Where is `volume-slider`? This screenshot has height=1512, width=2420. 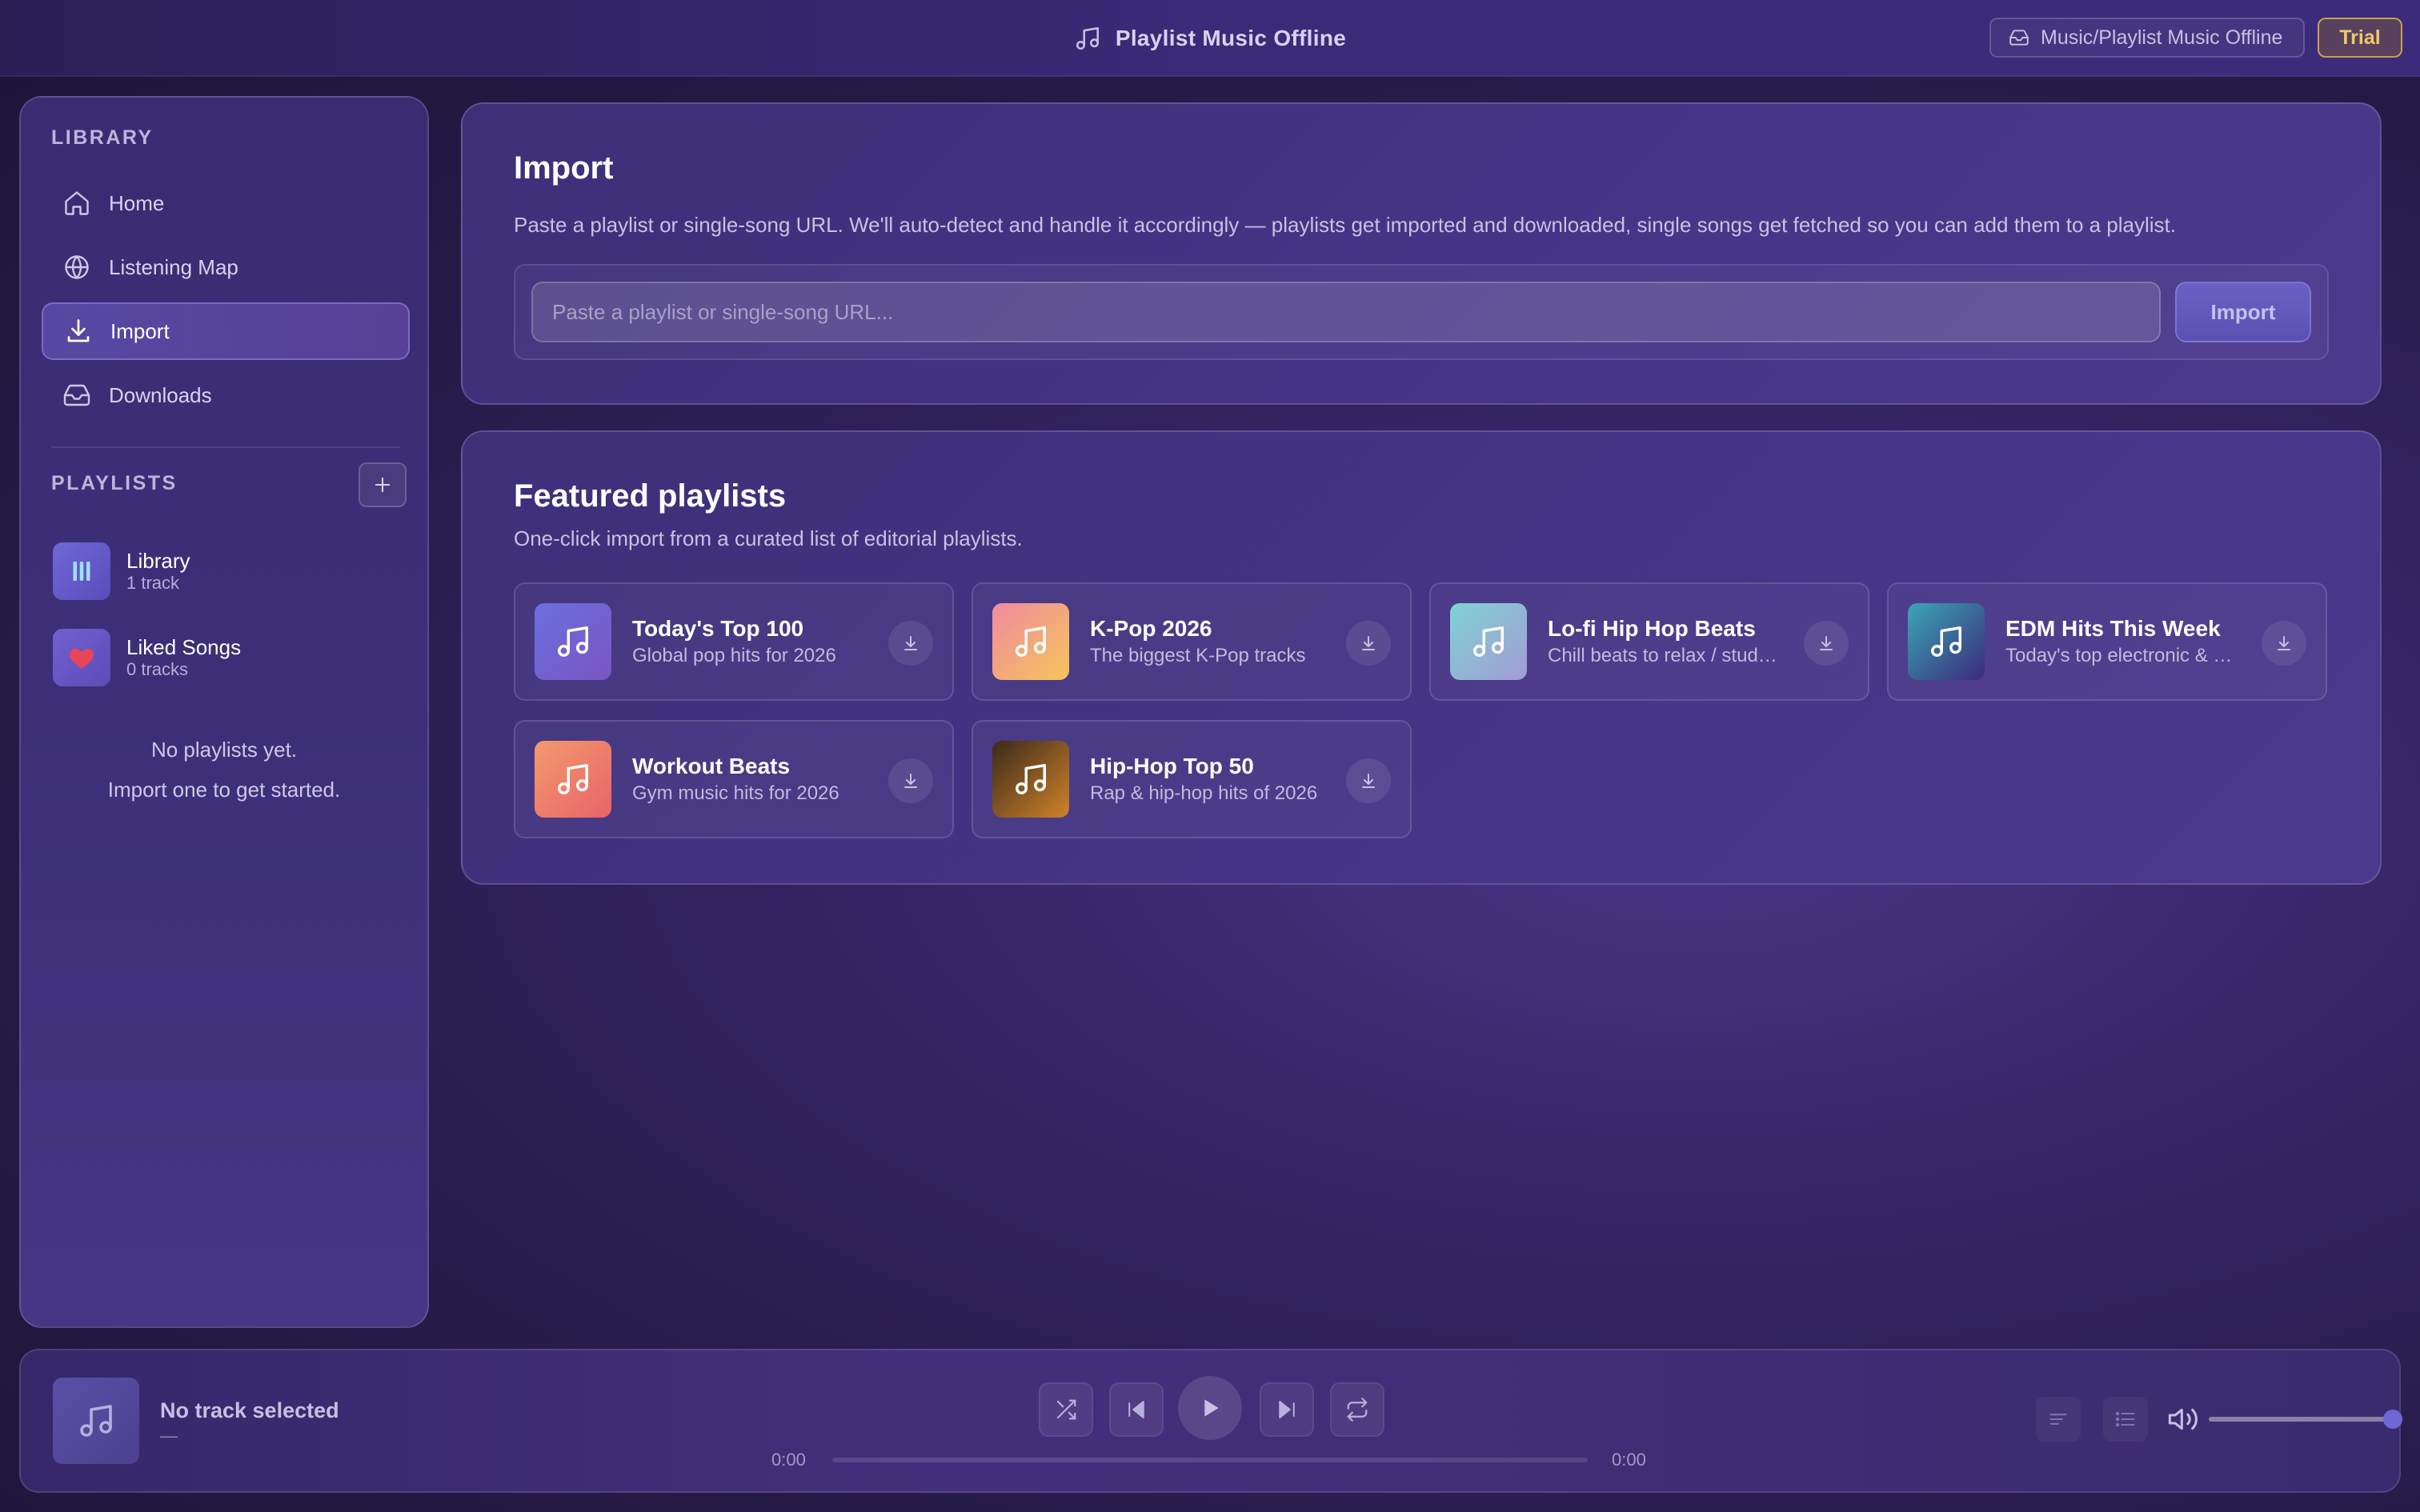 volume-slider is located at coordinates (2305, 1419).